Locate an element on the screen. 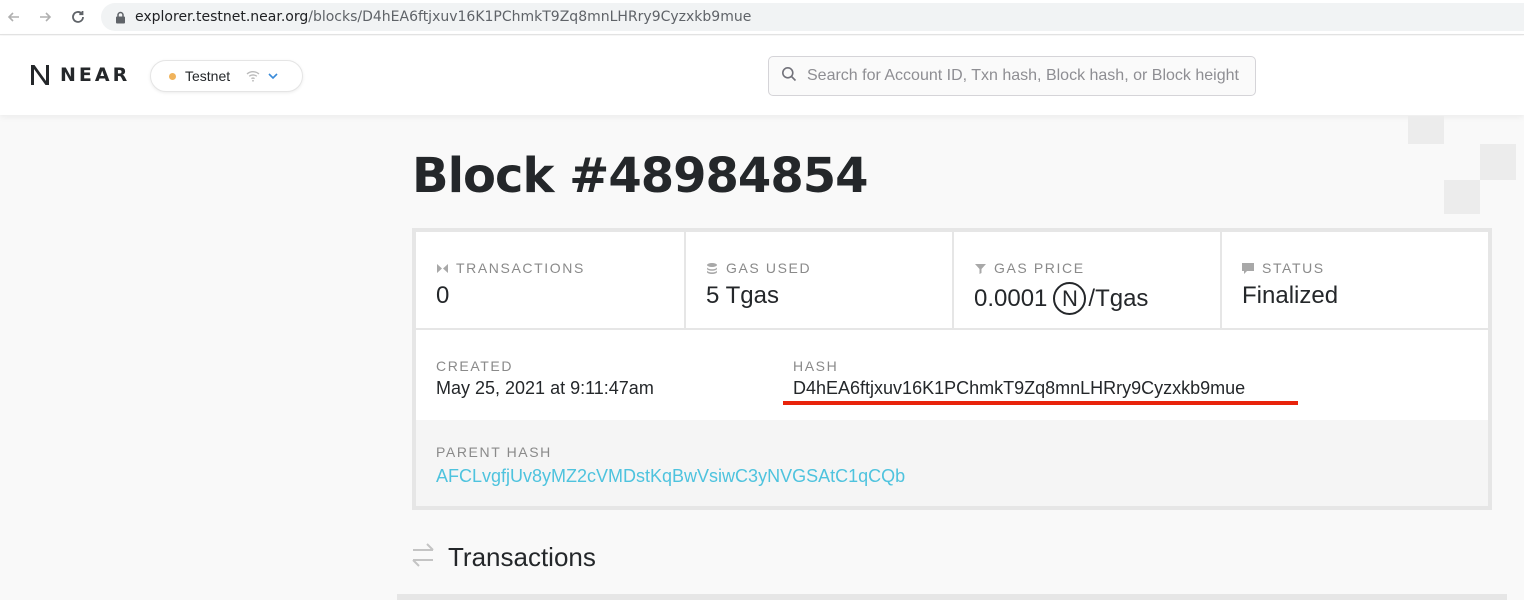  stat-label: GAS PRICE is located at coordinates (1039, 268).